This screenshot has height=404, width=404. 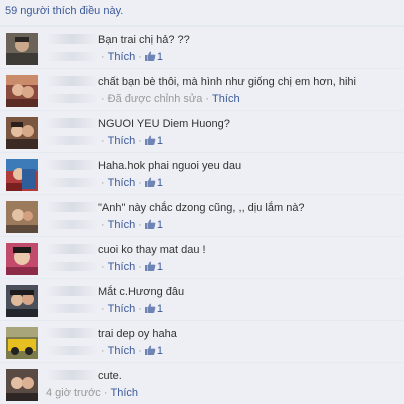 What do you see at coordinates (202, 131) in the screenshot?
I see `comment-item: NGUOI YEU Diem Huong? · Thích · 1` at bounding box center [202, 131].